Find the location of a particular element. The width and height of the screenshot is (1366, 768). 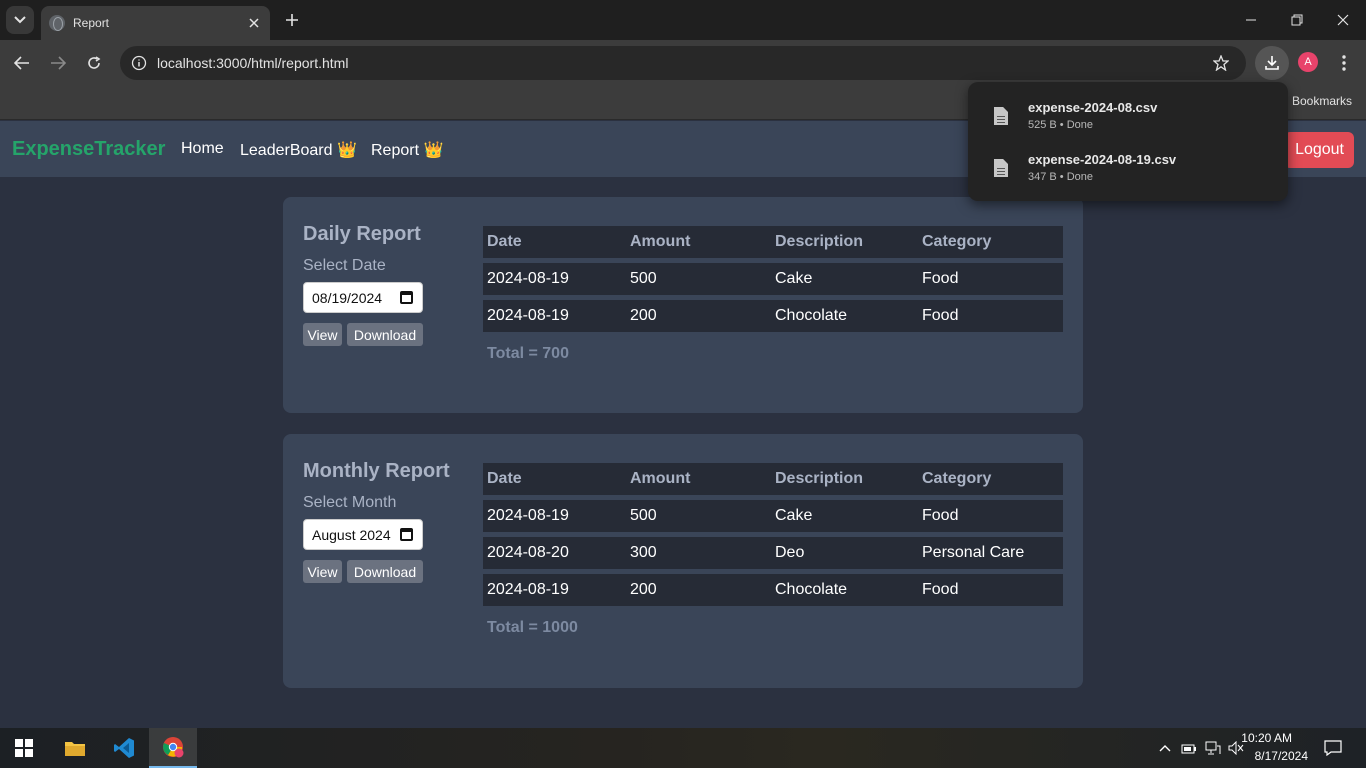

back-icon is located at coordinates (22, 63).